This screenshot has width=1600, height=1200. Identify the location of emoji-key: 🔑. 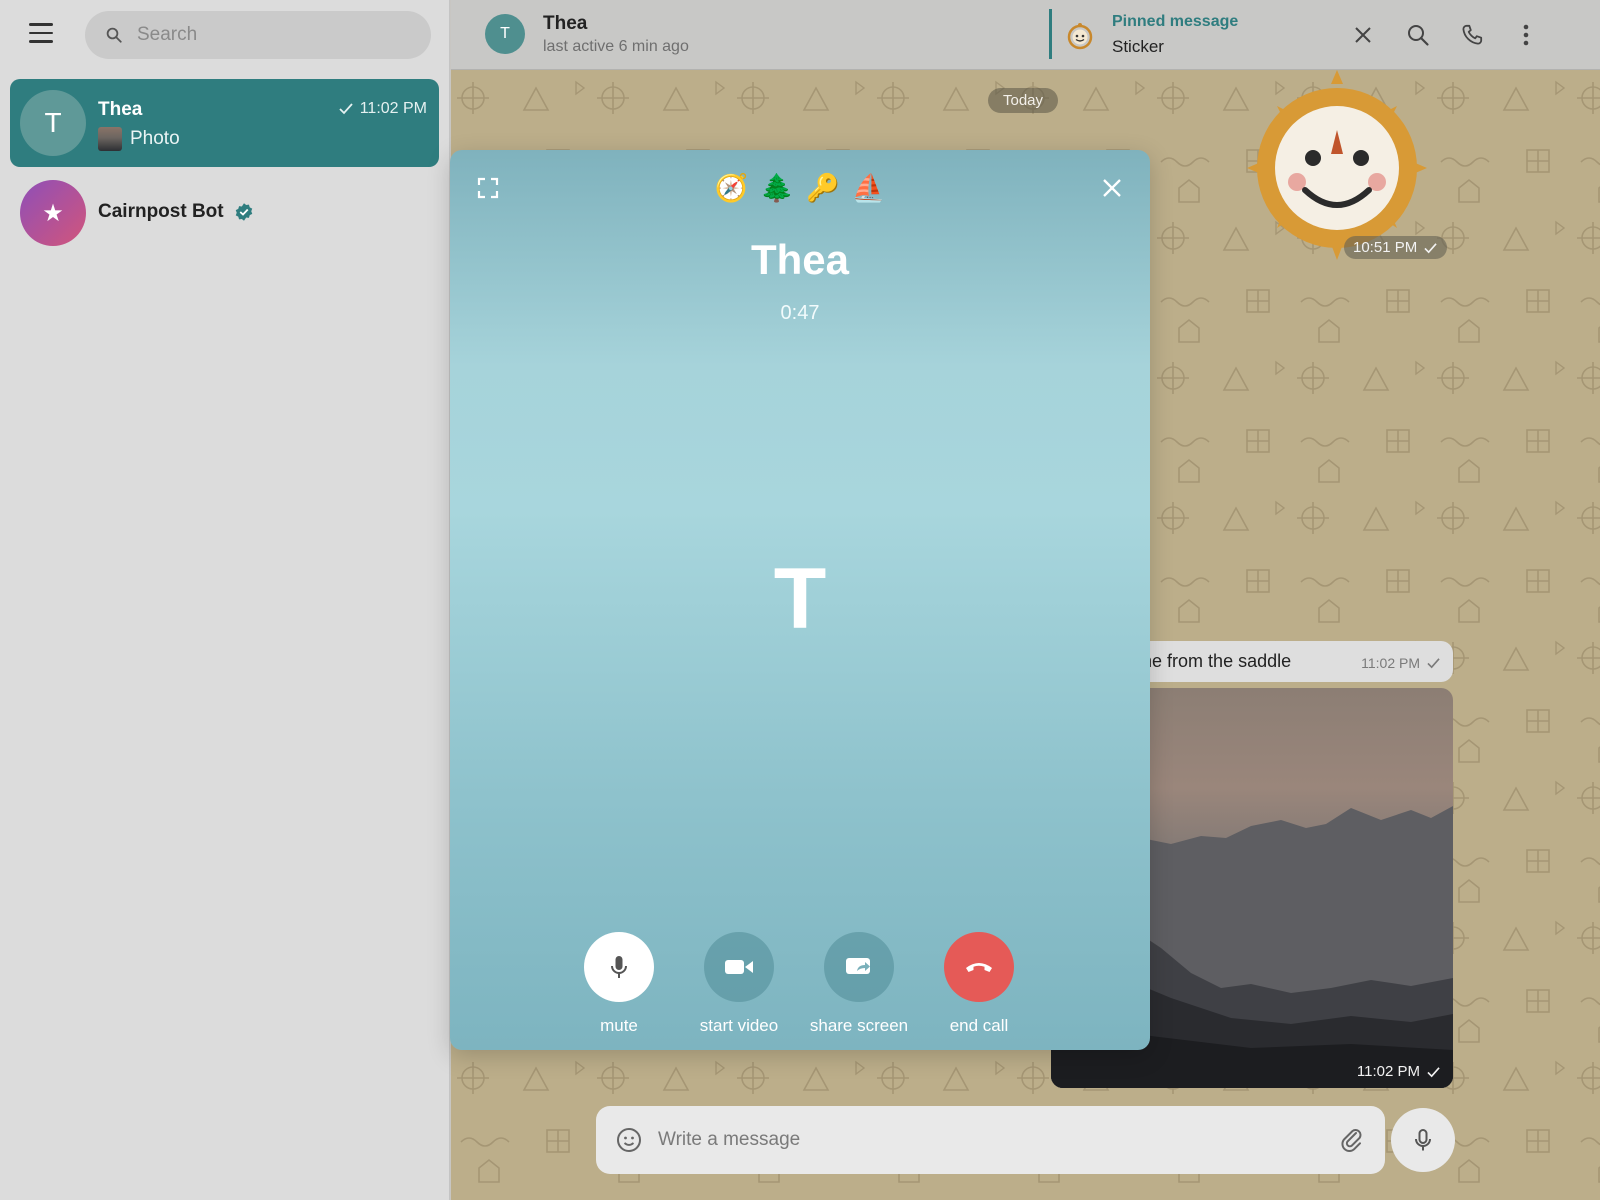
(823, 188).